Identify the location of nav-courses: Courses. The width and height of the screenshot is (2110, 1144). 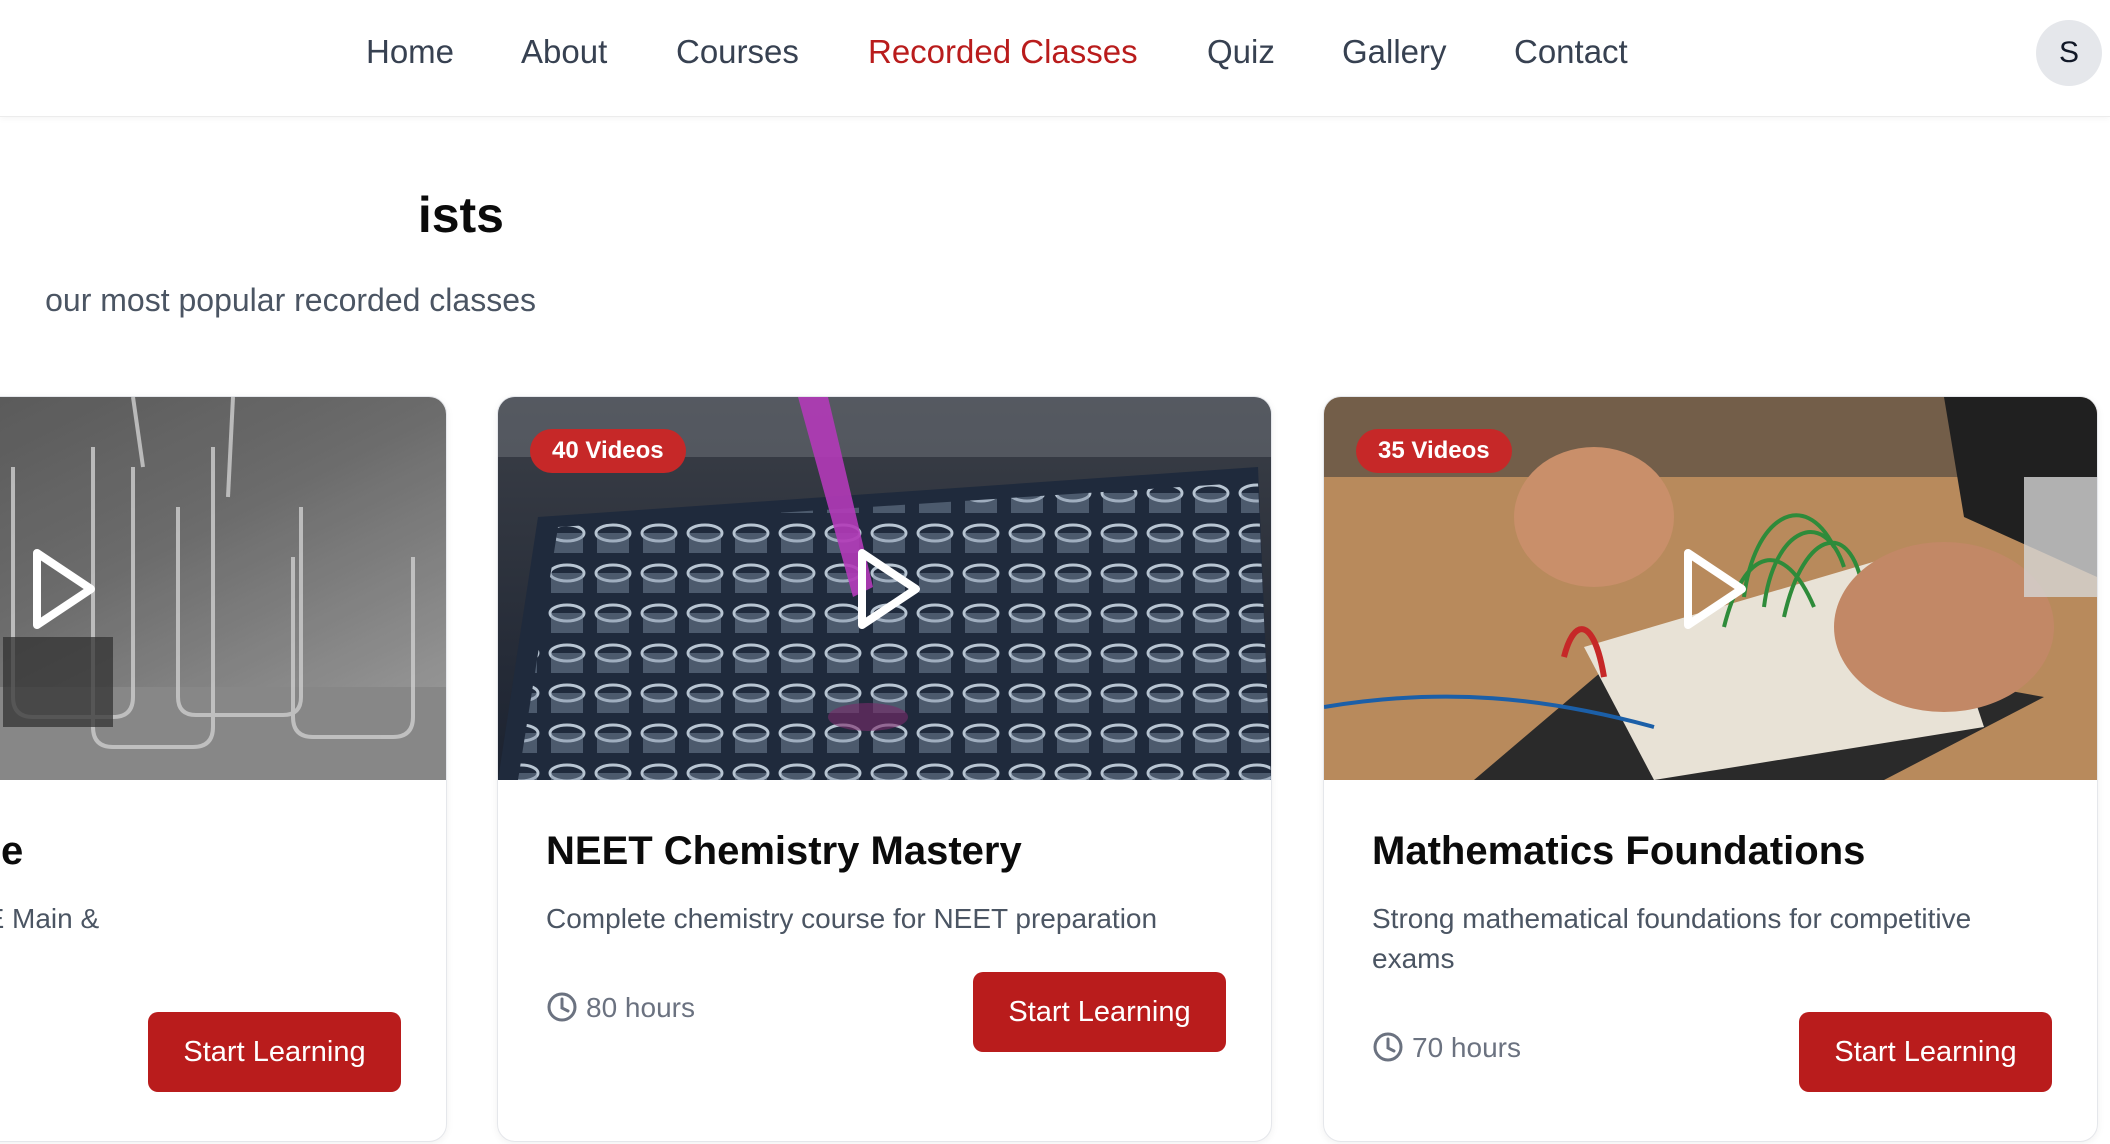
(737, 52).